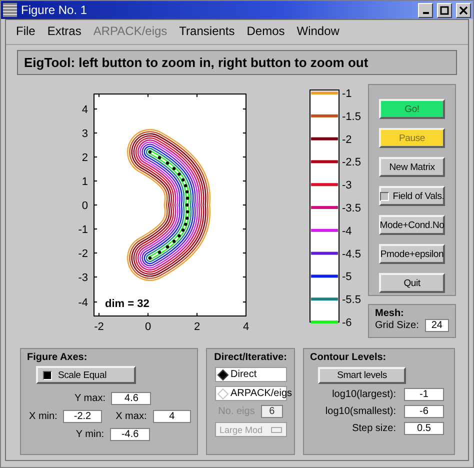 The height and width of the screenshot is (468, 474). Describe the element at coordinates (425, 10) in the screenshot. I see `minimize-button` at that location.